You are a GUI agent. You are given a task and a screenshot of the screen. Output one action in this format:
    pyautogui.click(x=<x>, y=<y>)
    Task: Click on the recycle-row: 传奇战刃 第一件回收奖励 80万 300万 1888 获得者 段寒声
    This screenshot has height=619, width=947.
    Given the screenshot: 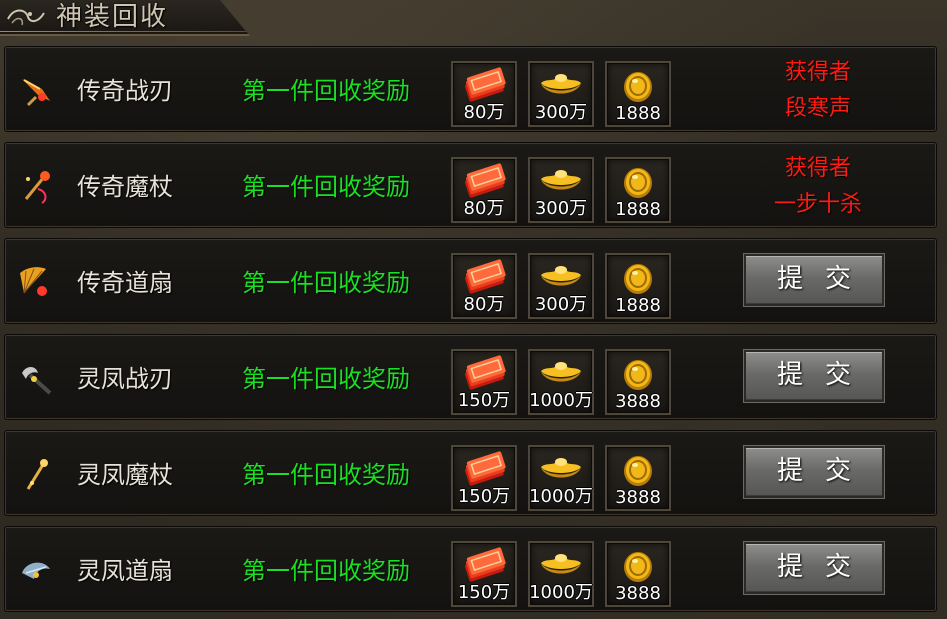 What is the action you would take?
    pyautogui.click(x=470, y=89)
    